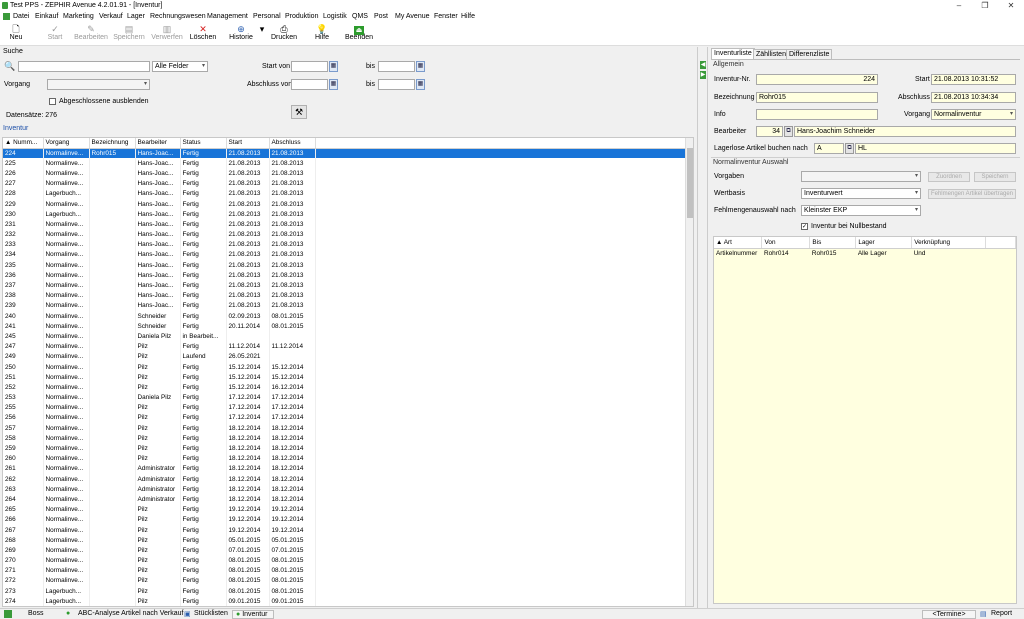 This screenshot has width=1024, height=619. I want to click on transfer-missing-button: Fehlmengen Artikel übertragen, so click(972, 194).